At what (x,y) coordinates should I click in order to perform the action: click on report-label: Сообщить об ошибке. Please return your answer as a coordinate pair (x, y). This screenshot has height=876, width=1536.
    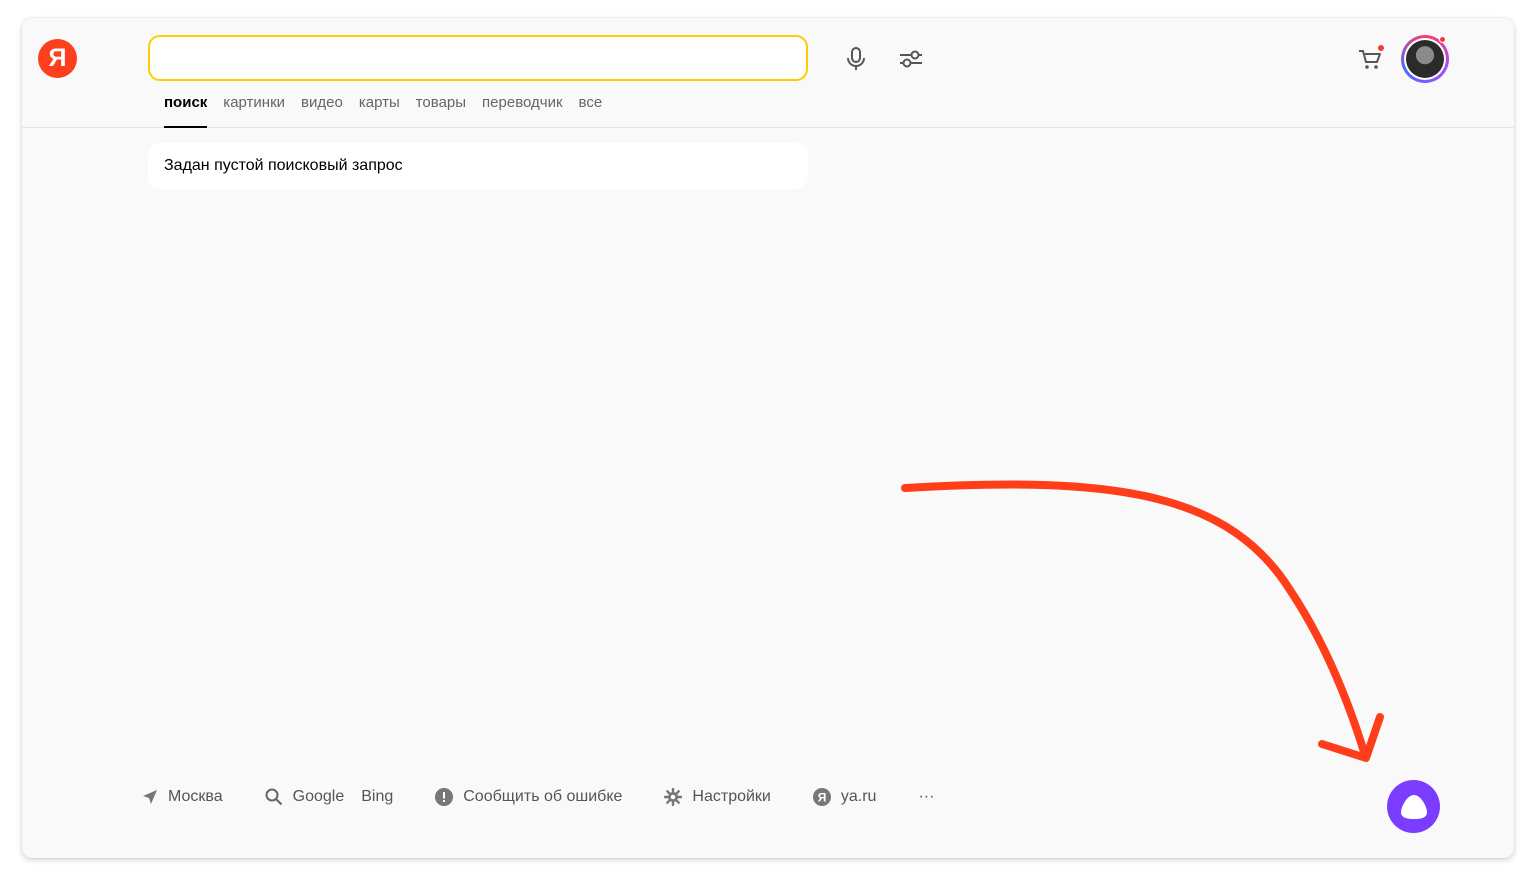
    Looking at the image, I should click on (543, 796).